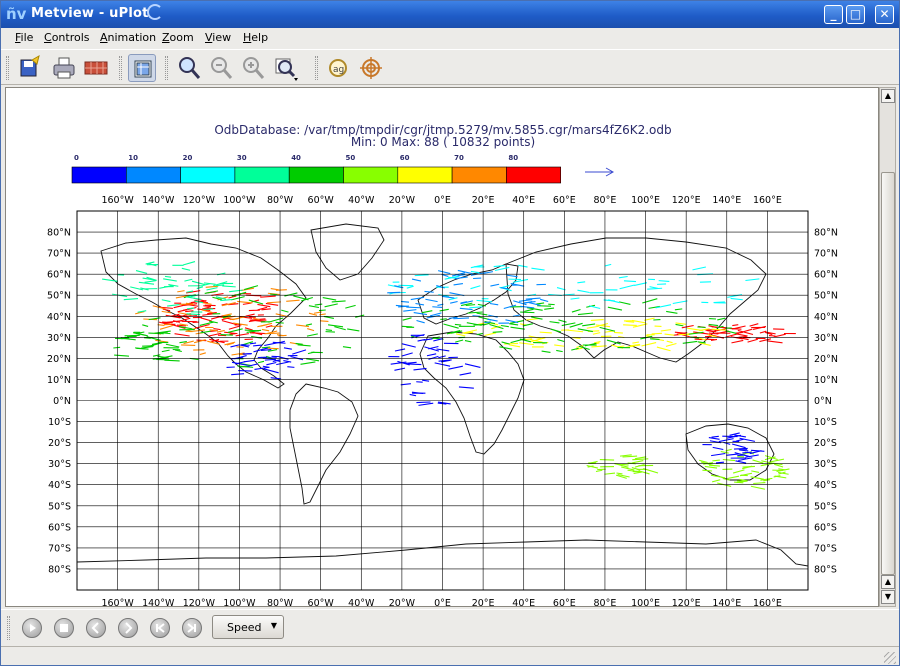 This screenshot has height=666, width=900. What do you see at coordinates (253, 68) in the screenshot?
I see `zoom-in-icon` at bounding box center [253, 68].